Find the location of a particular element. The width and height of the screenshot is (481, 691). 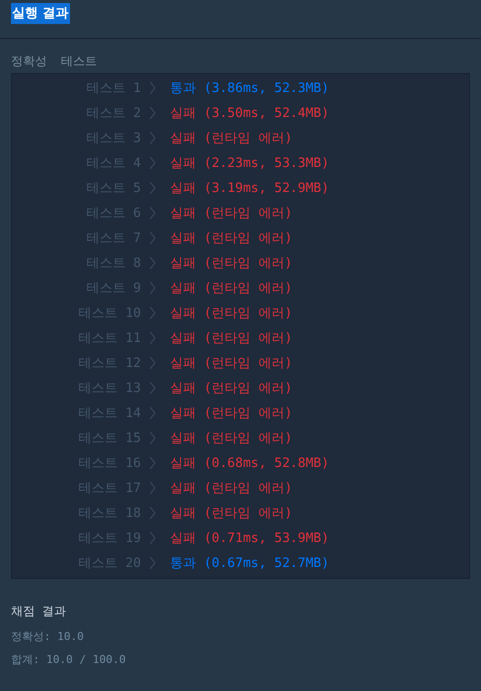

grading-line: 정확성: 10.0 is located at coordinates (48, 637).